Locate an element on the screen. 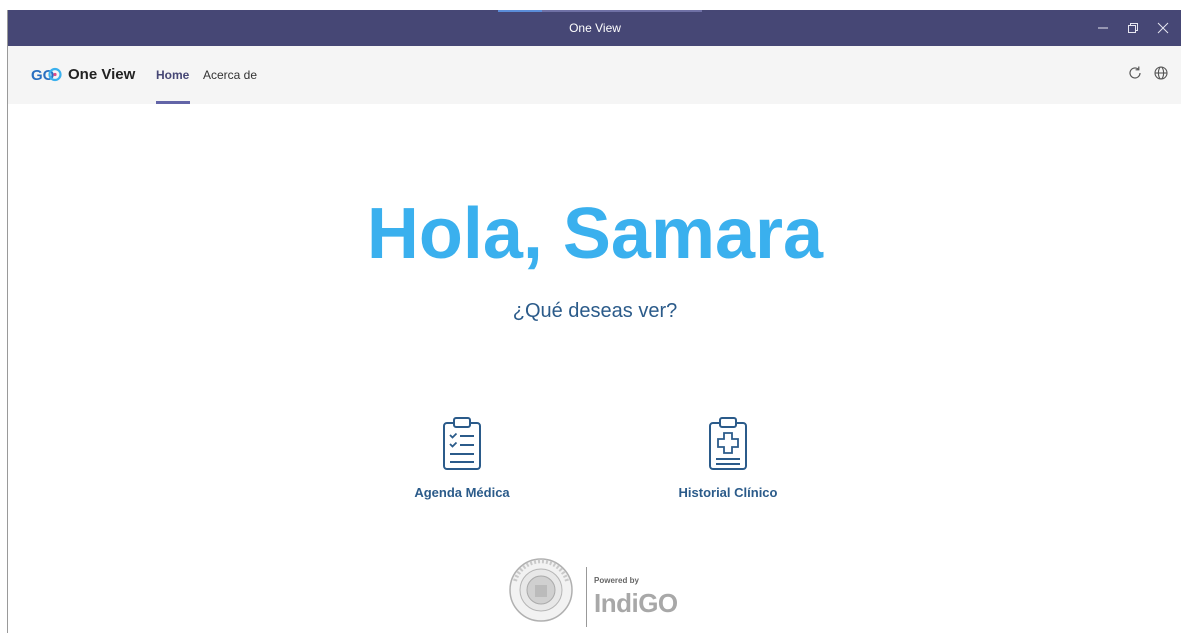 The width and height of the screenshot is (1181, 633). go-logo: GO is located at coordinates (48, 76).